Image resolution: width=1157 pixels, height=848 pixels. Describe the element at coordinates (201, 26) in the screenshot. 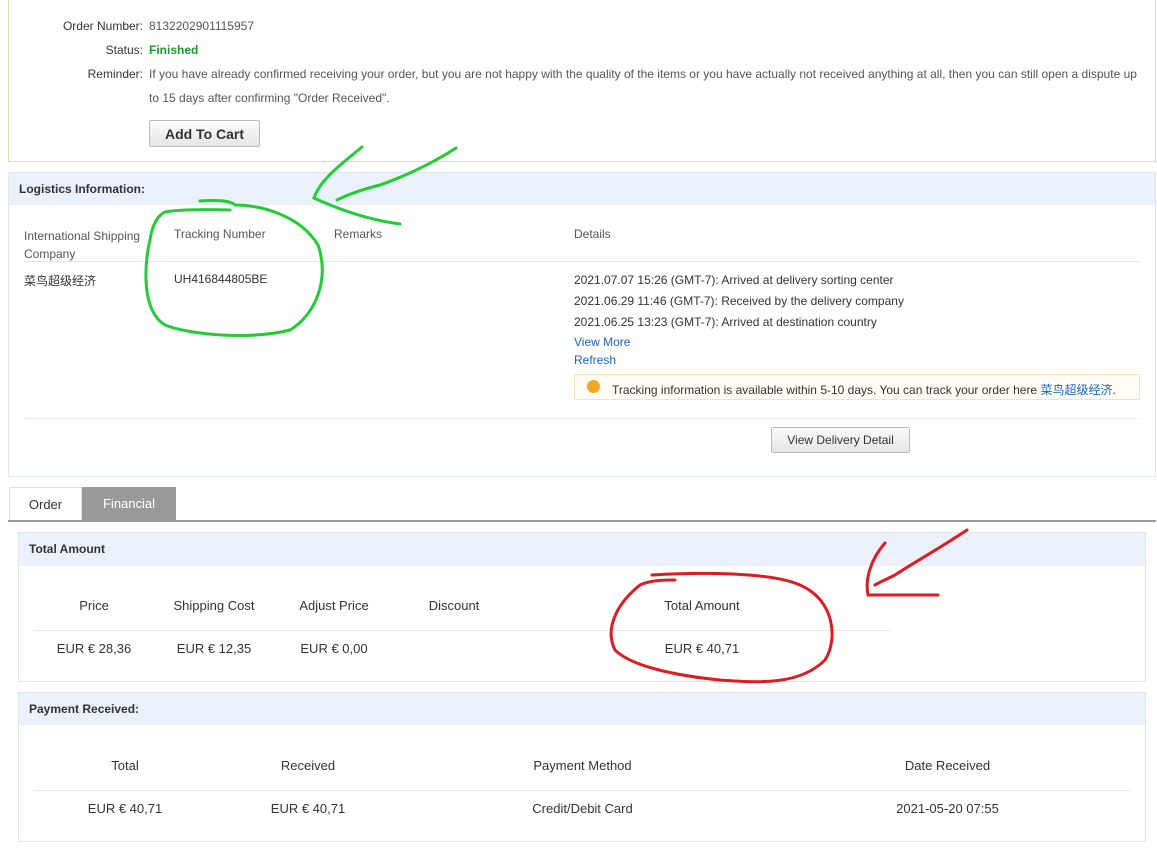

I see `order-number: 8132202901115957` at that location.